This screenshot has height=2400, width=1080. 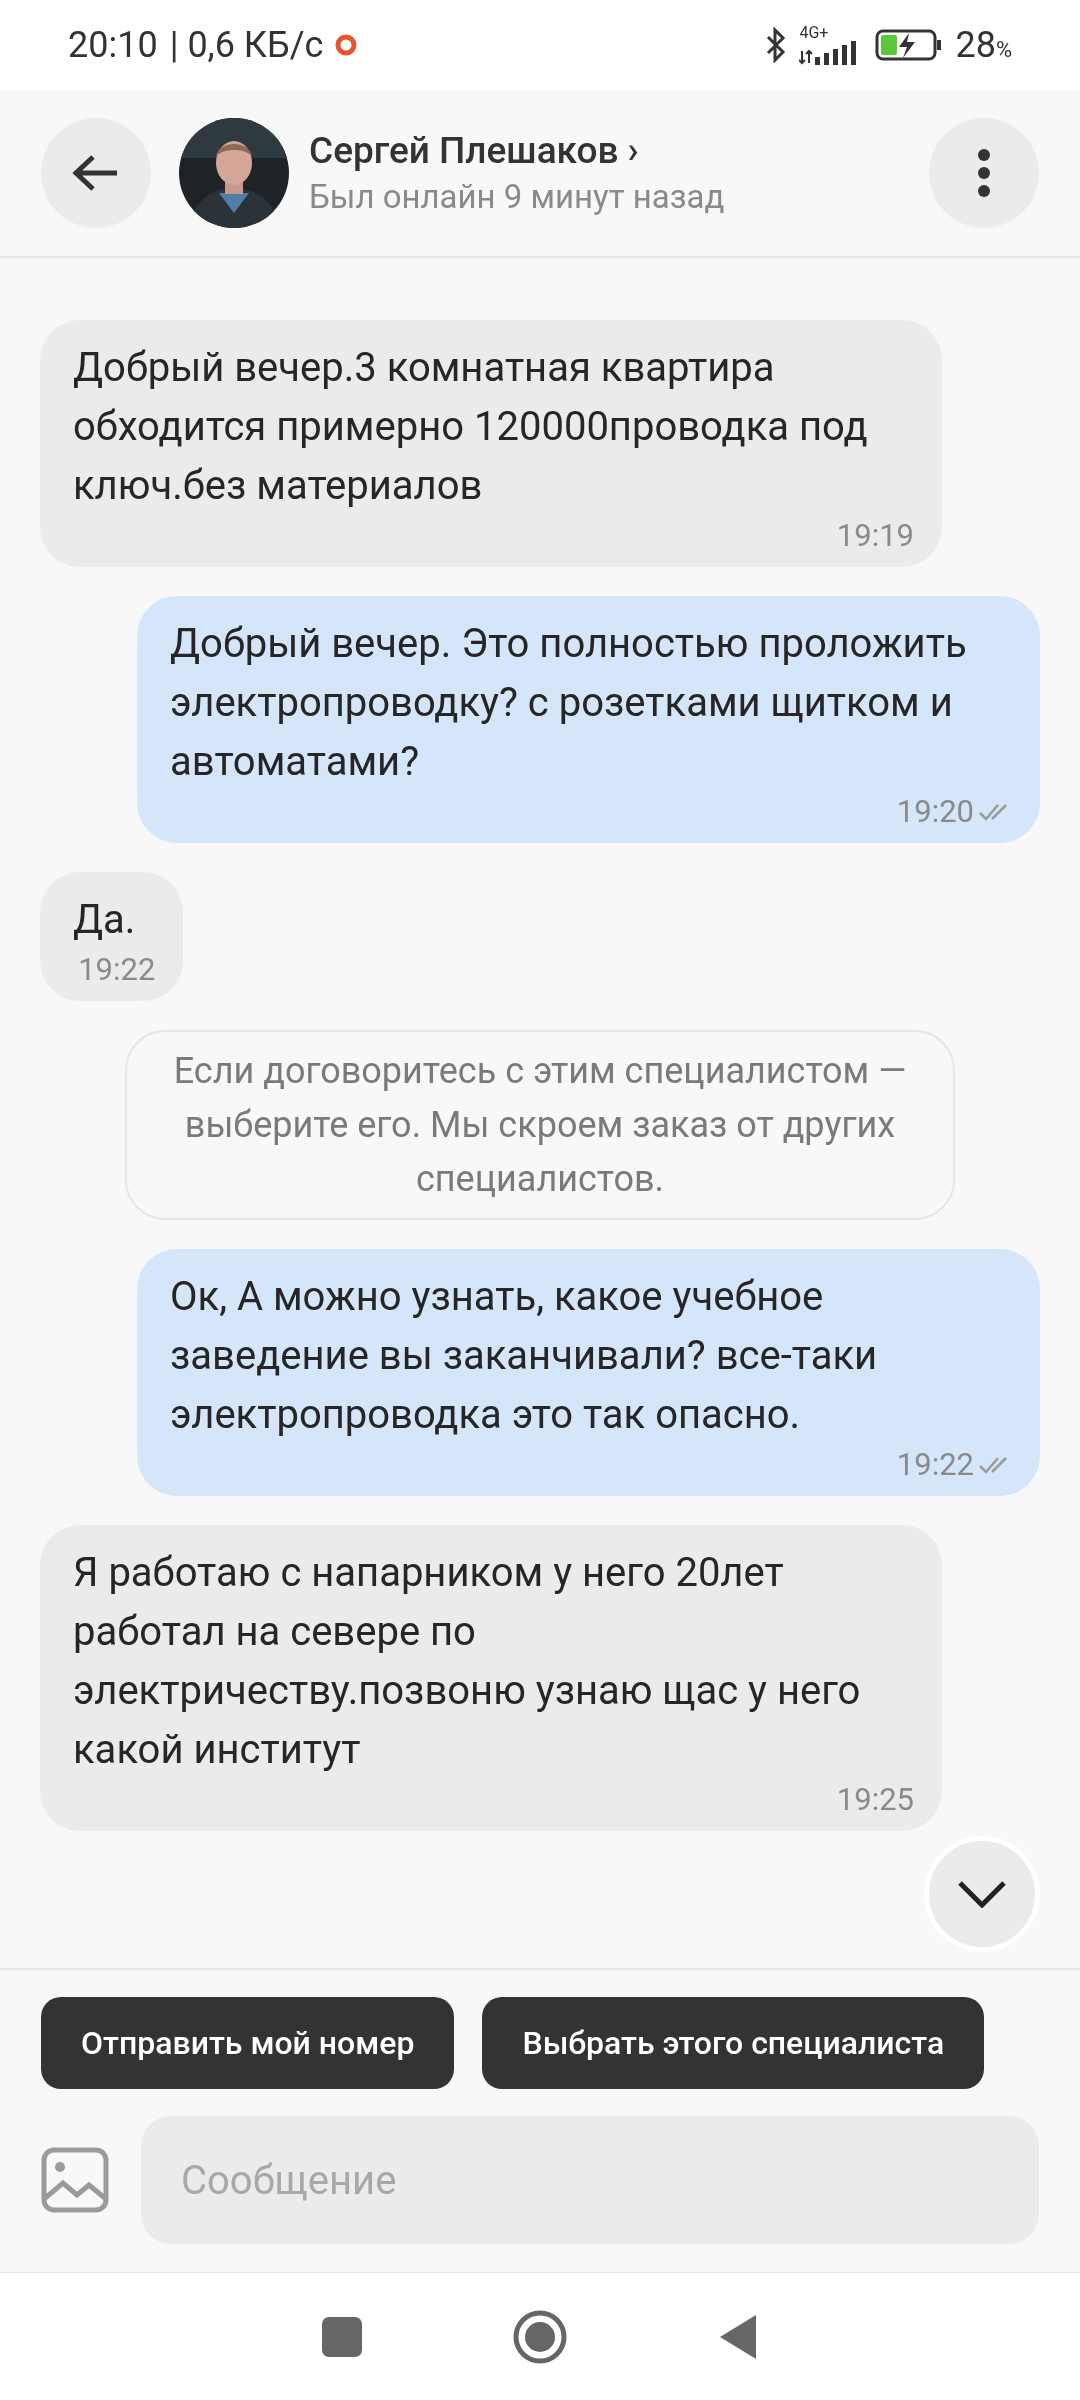 I want to click on recents-icon, so click(x=342, y=2336).